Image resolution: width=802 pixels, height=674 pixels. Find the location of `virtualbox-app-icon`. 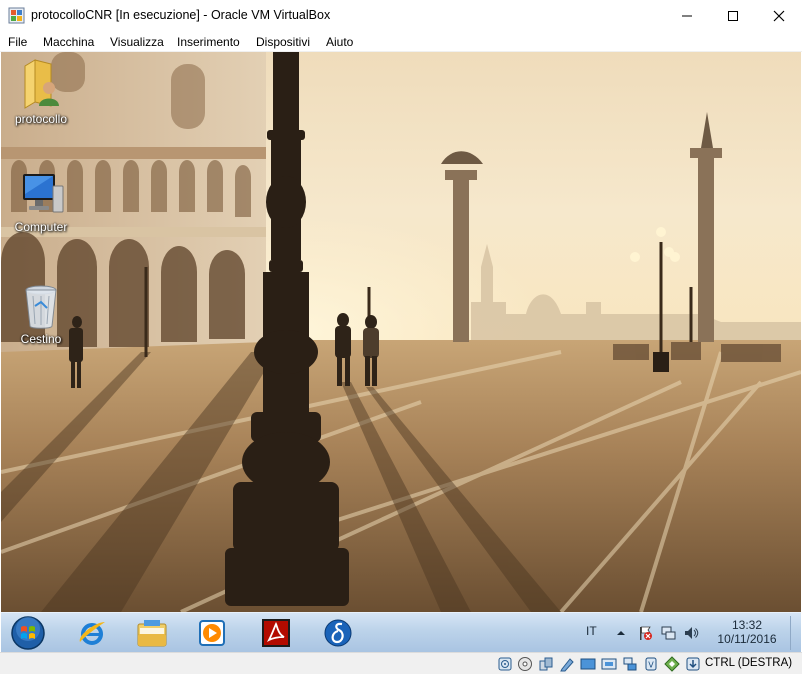

virtualbox-app-icon is located at coordinates (16, 15).